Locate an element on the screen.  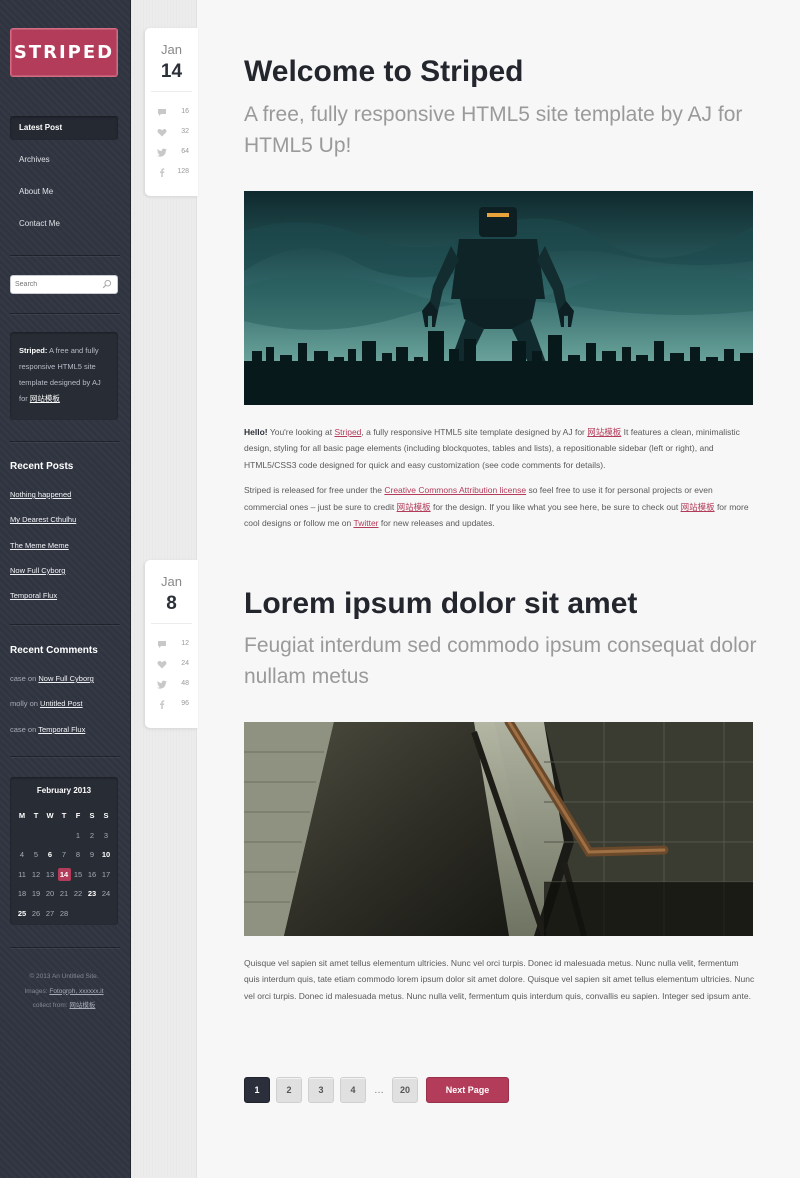
comments-stat: 16 is located at coordinates (175, 113).